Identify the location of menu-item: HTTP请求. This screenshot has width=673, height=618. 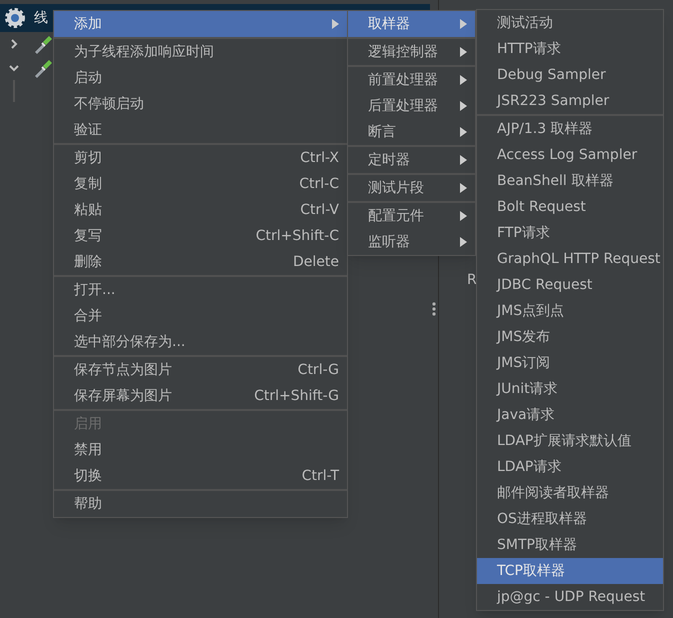
(570, 49).